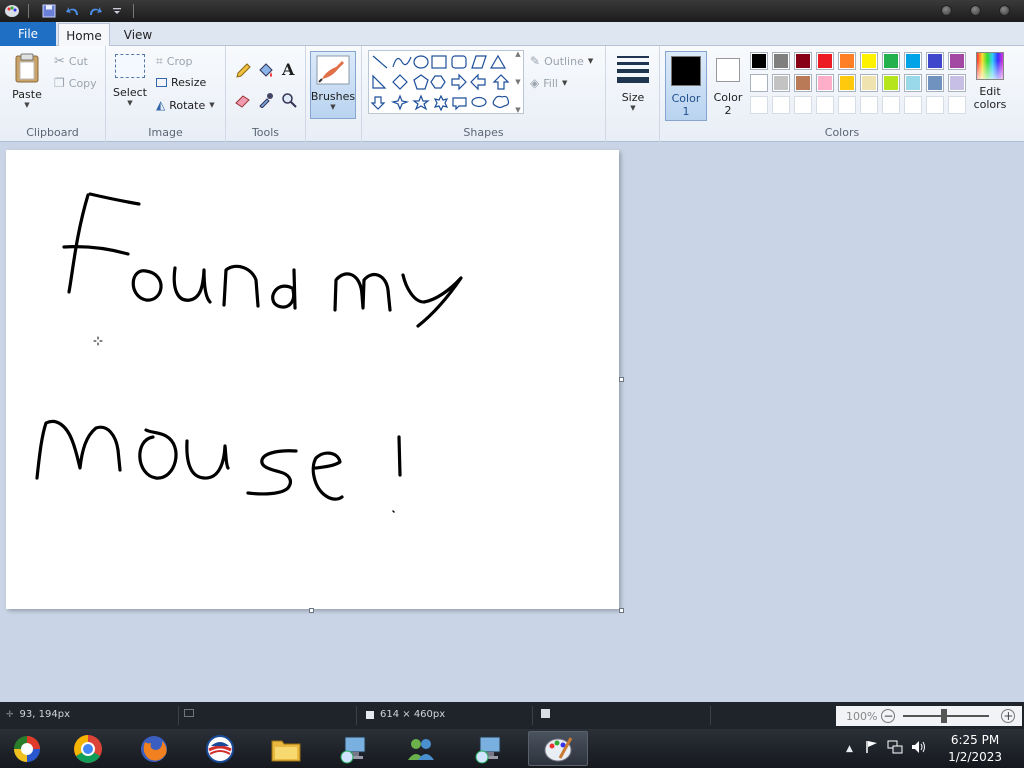 The image size is (1024, 768). Describe the element at coordinates (872, 748) in the screenshot. I see `flag-icon` at that location.